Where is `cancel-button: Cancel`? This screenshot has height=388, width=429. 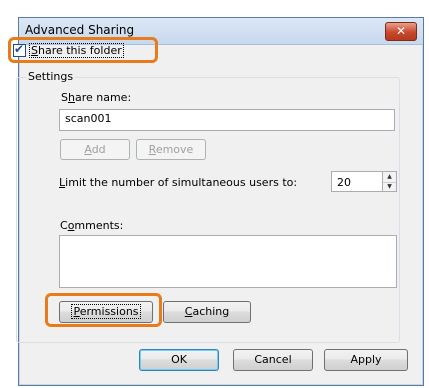
cancel-button: Cancel is located at coordinates (273, 360).